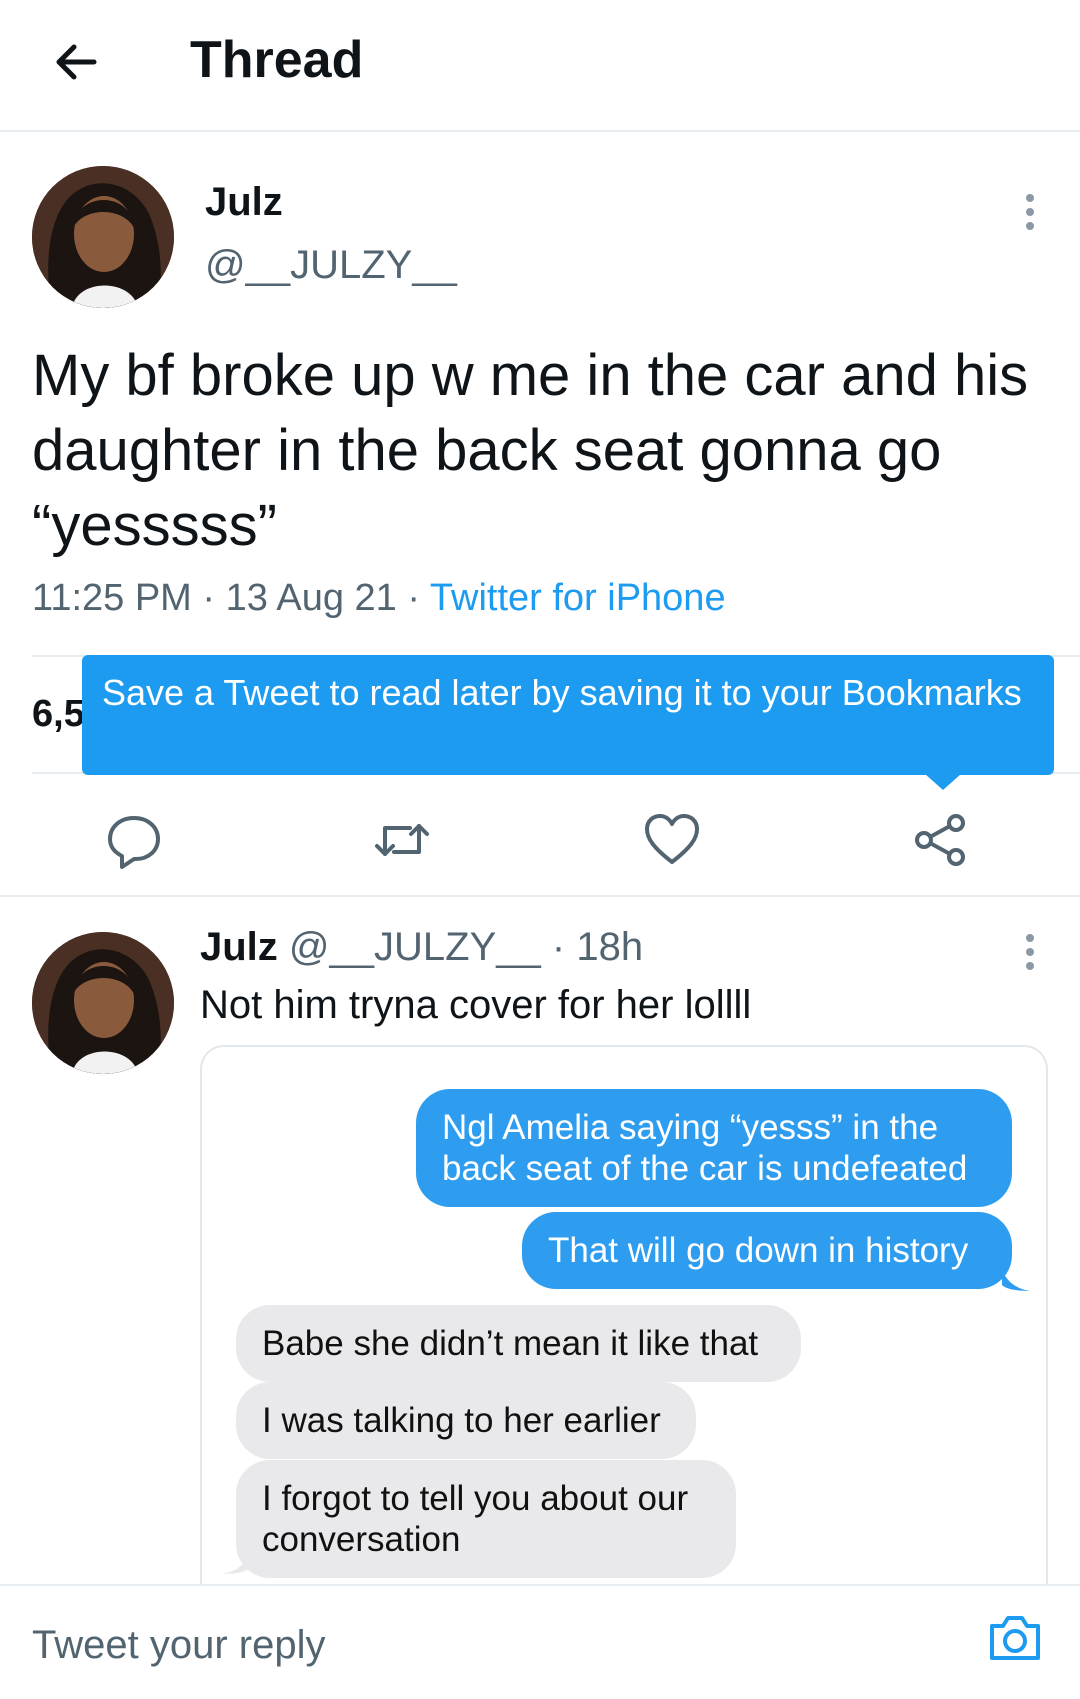 The image size is (1080, 1699). I want to click on message-bubble-received: Babe she didn’t mean it like that, so click(518, 1343).